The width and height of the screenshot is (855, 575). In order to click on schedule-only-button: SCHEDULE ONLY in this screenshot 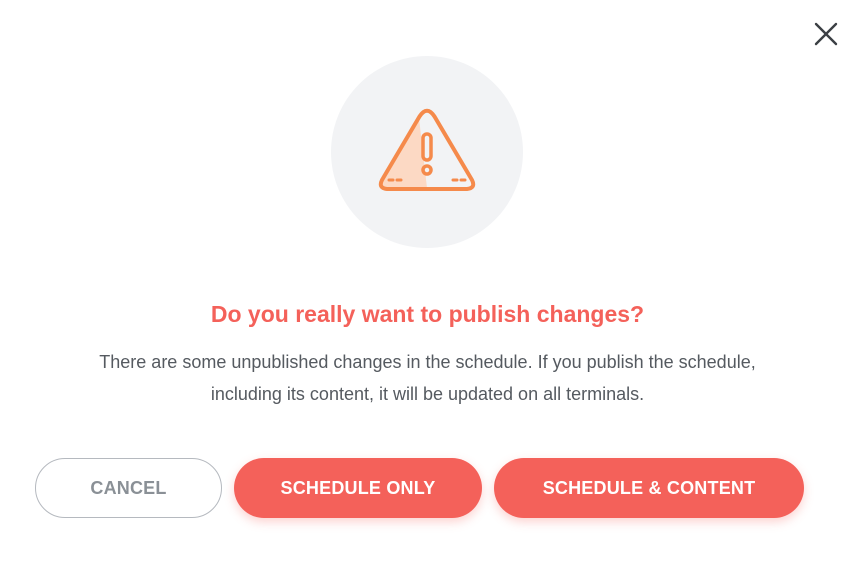, I will do `click(358, 488)`.